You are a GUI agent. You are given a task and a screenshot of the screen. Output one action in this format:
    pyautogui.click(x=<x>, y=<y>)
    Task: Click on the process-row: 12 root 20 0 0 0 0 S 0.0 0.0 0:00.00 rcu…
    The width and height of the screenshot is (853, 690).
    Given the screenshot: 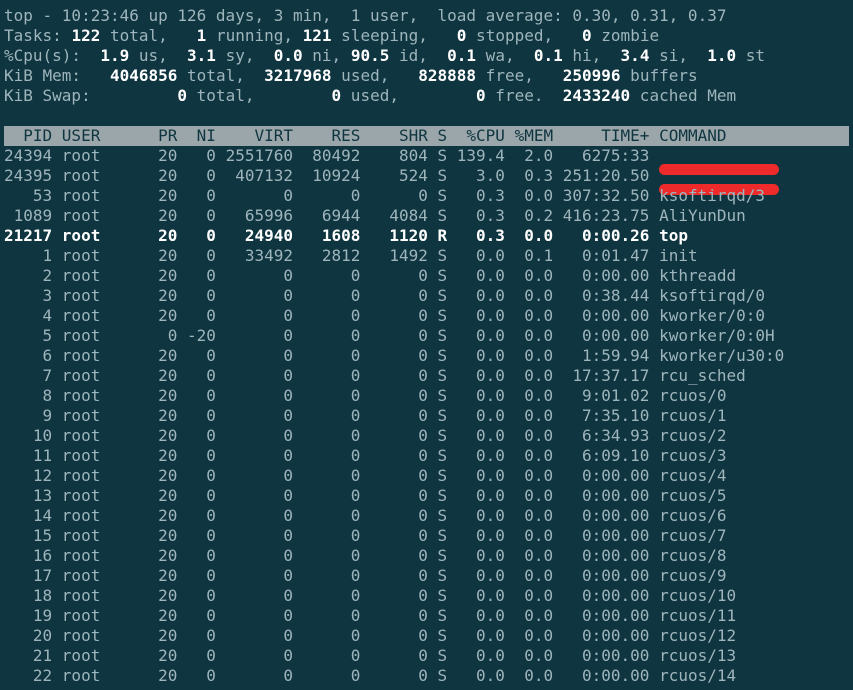 What is the action you would take?
    pyautogui.click(x=426, y=476)
    